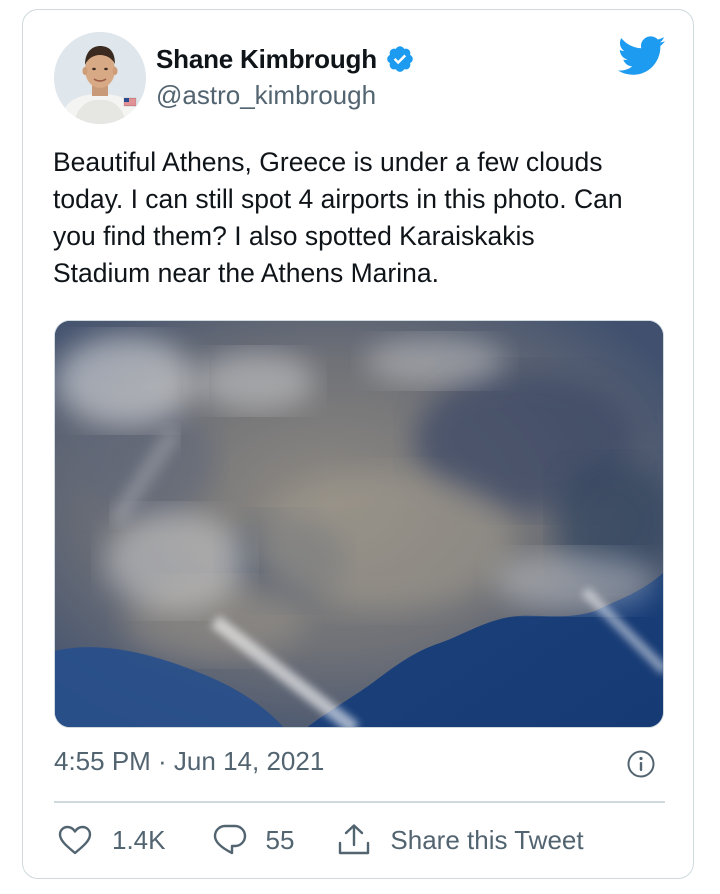  What do you see at coordinates (229, 839) in the screenshot?
I see `reply-bubble-icon` at bounding box center [229, 839].